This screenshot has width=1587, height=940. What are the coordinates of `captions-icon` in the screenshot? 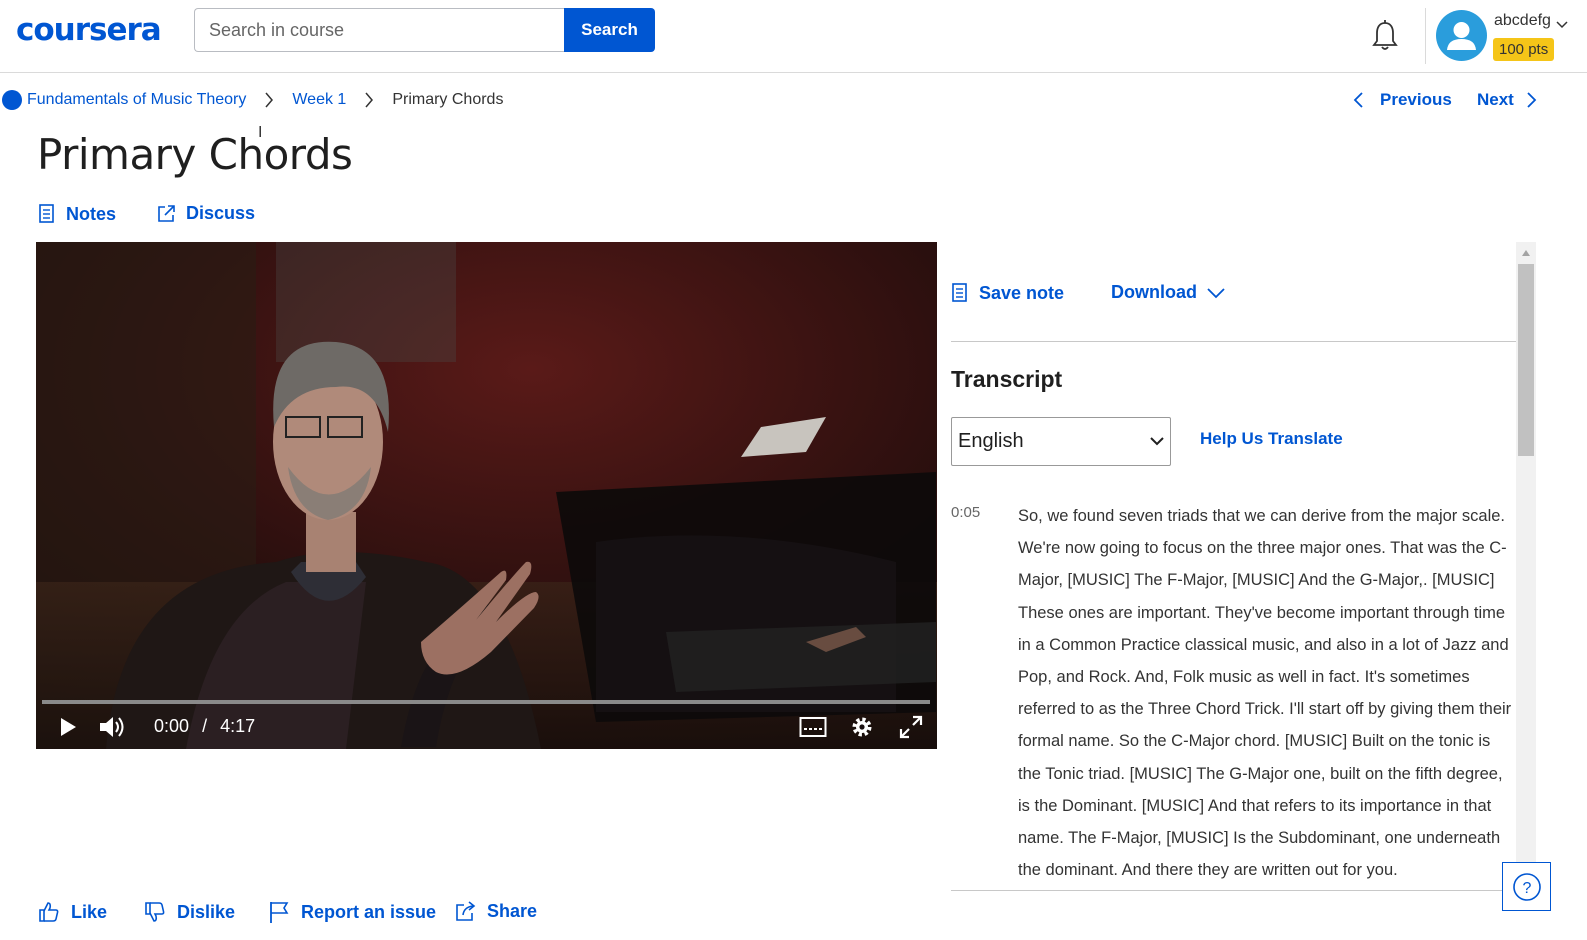 It's located at (813, 729).